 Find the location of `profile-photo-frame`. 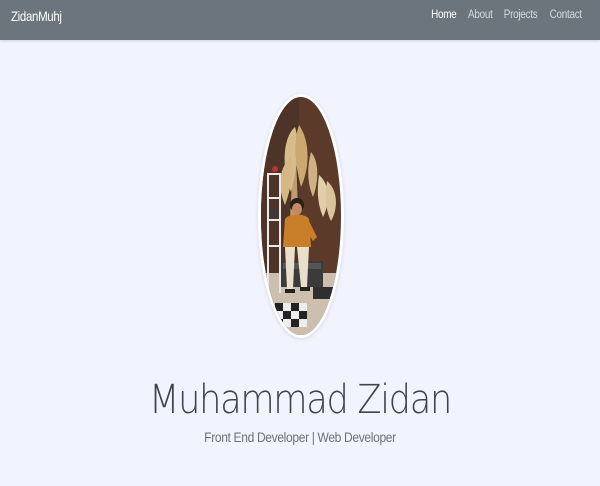

profile-photo-frame is located at coordinates (301, 216).